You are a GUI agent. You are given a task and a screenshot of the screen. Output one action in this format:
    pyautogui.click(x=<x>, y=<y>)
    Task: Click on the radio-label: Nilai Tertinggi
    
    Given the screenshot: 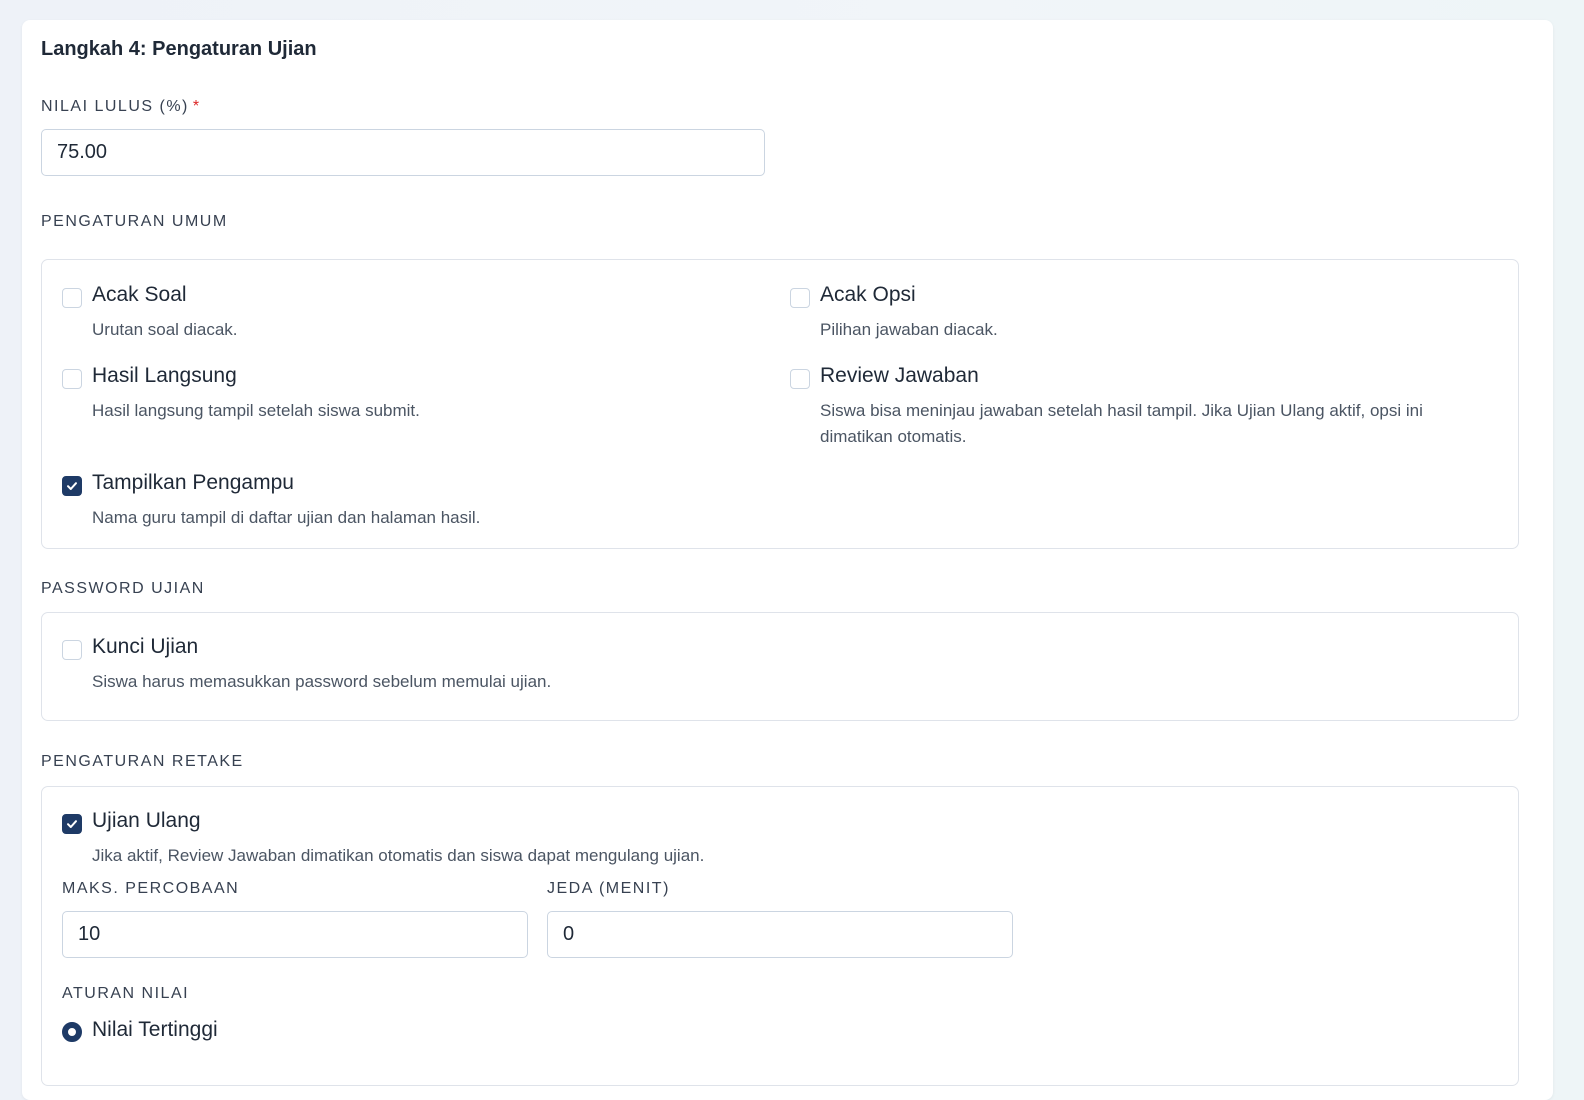 What is the action you would take?
    pyautogui.click(x=155, y=1029)
    